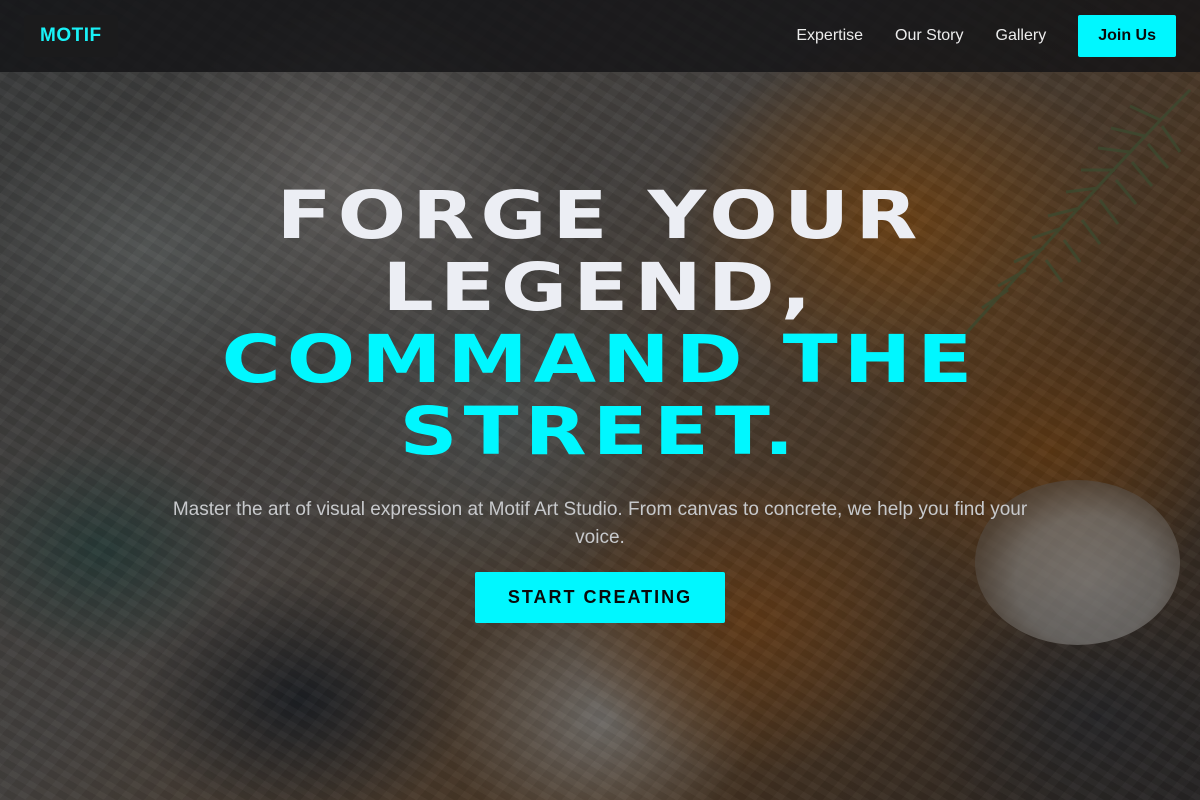 The width and height of the screenshot is (1200, 800). What do you see at coordinates (600, 431) in the screenshot?
I see `headline-line-4: STREET.` at bounding box center [600, 431].